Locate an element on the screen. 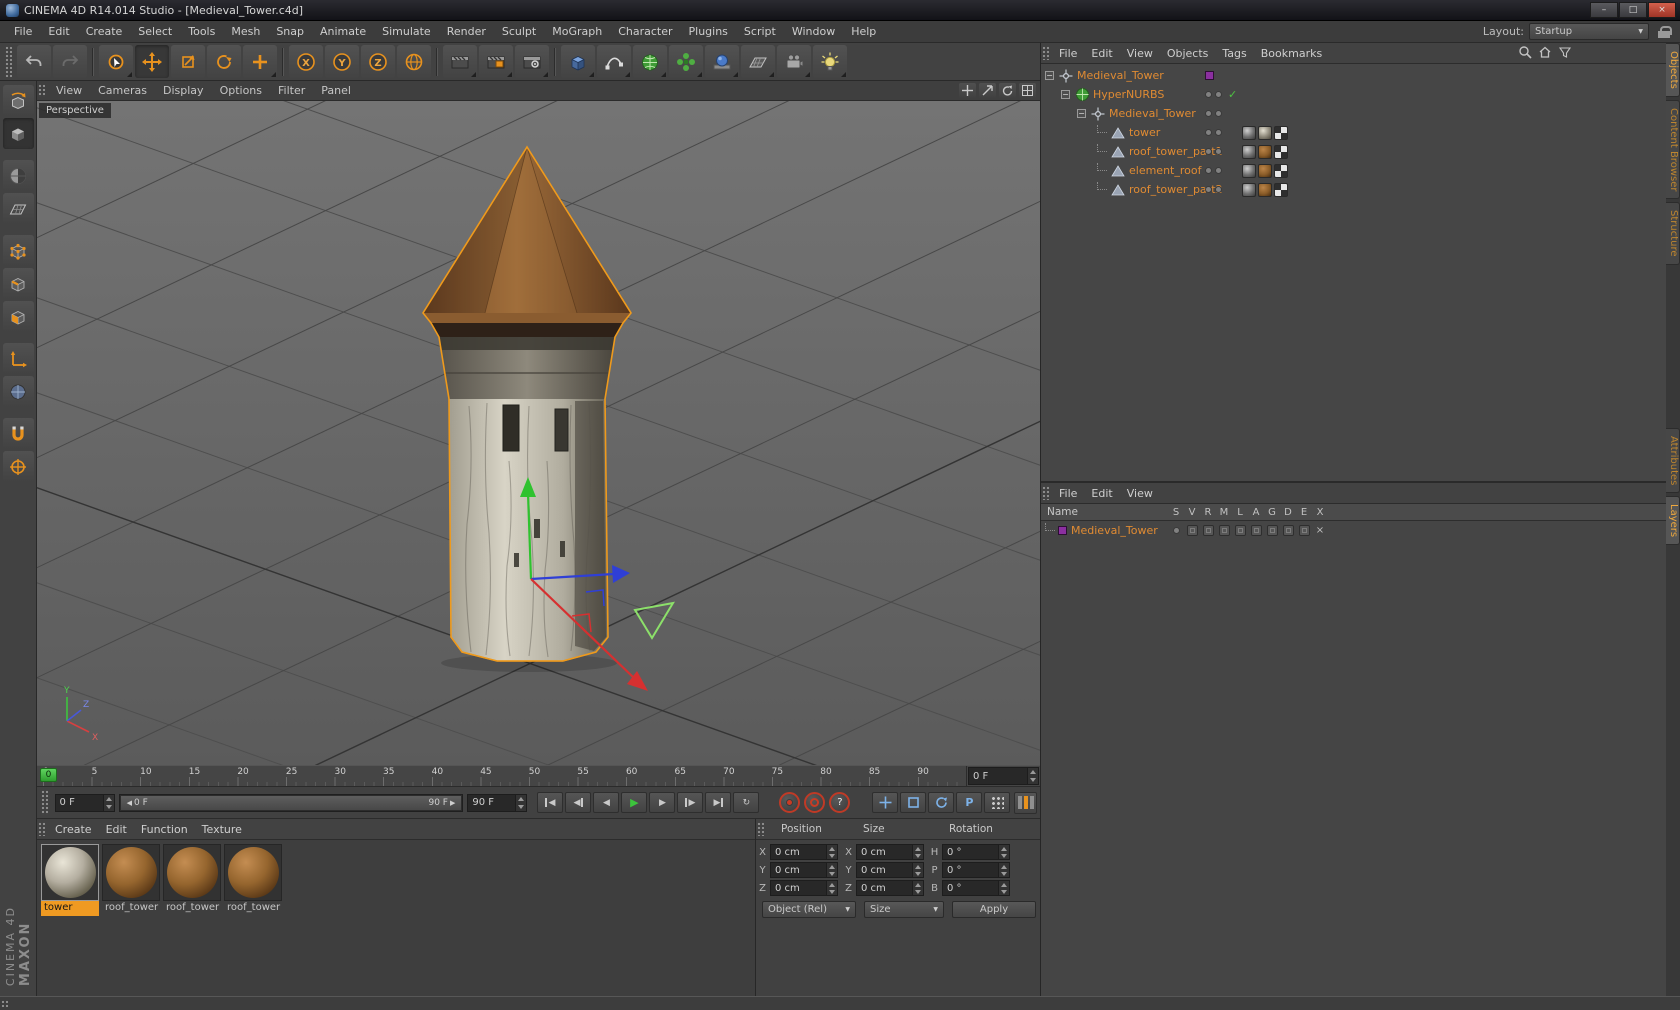  viewport-menu-item: View is located at coordinates (69, 90).